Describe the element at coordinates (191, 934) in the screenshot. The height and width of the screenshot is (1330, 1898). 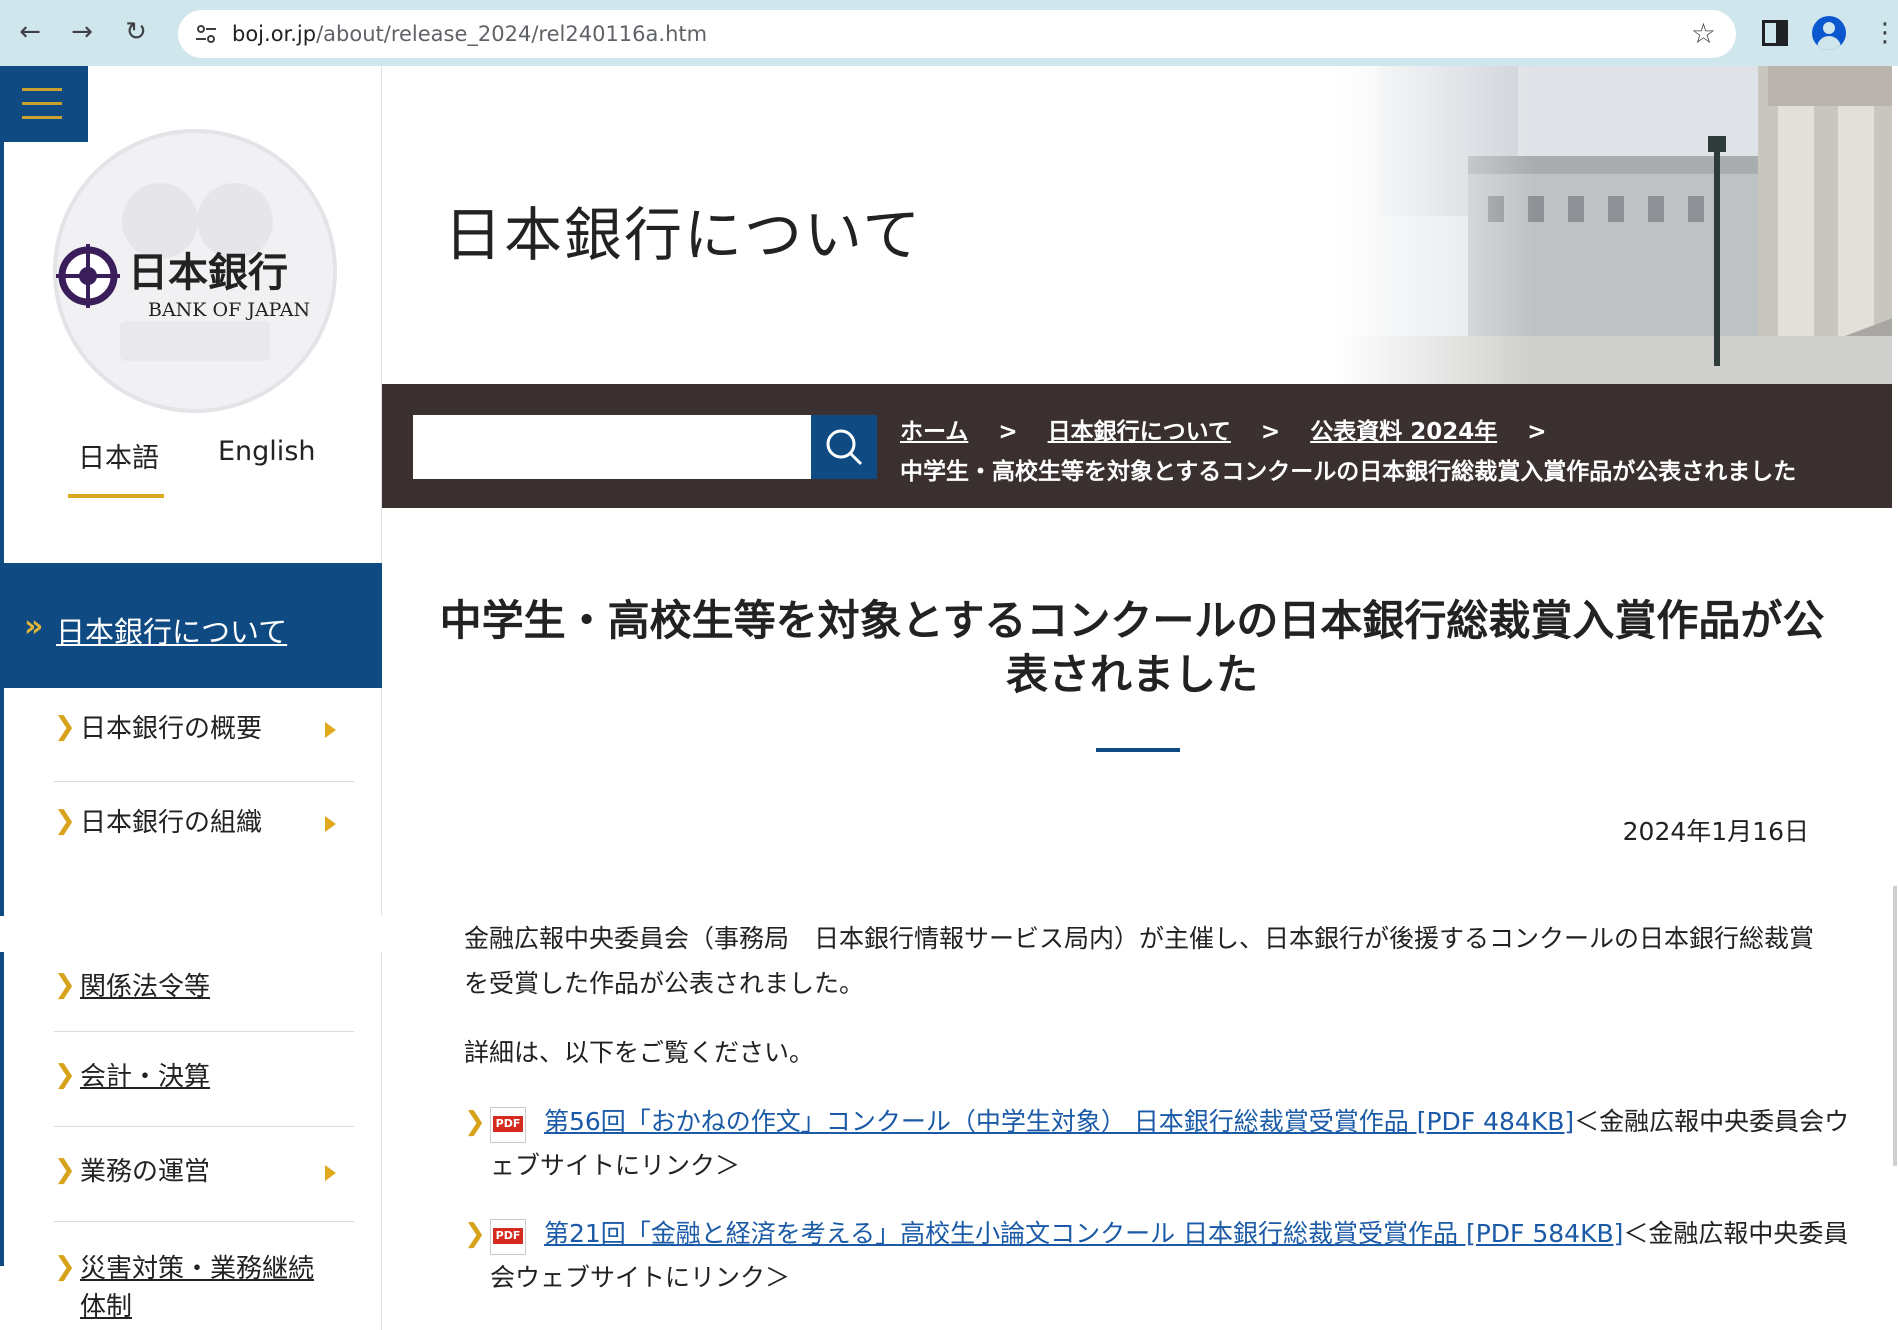
I see `sidebar-gap` at that location.